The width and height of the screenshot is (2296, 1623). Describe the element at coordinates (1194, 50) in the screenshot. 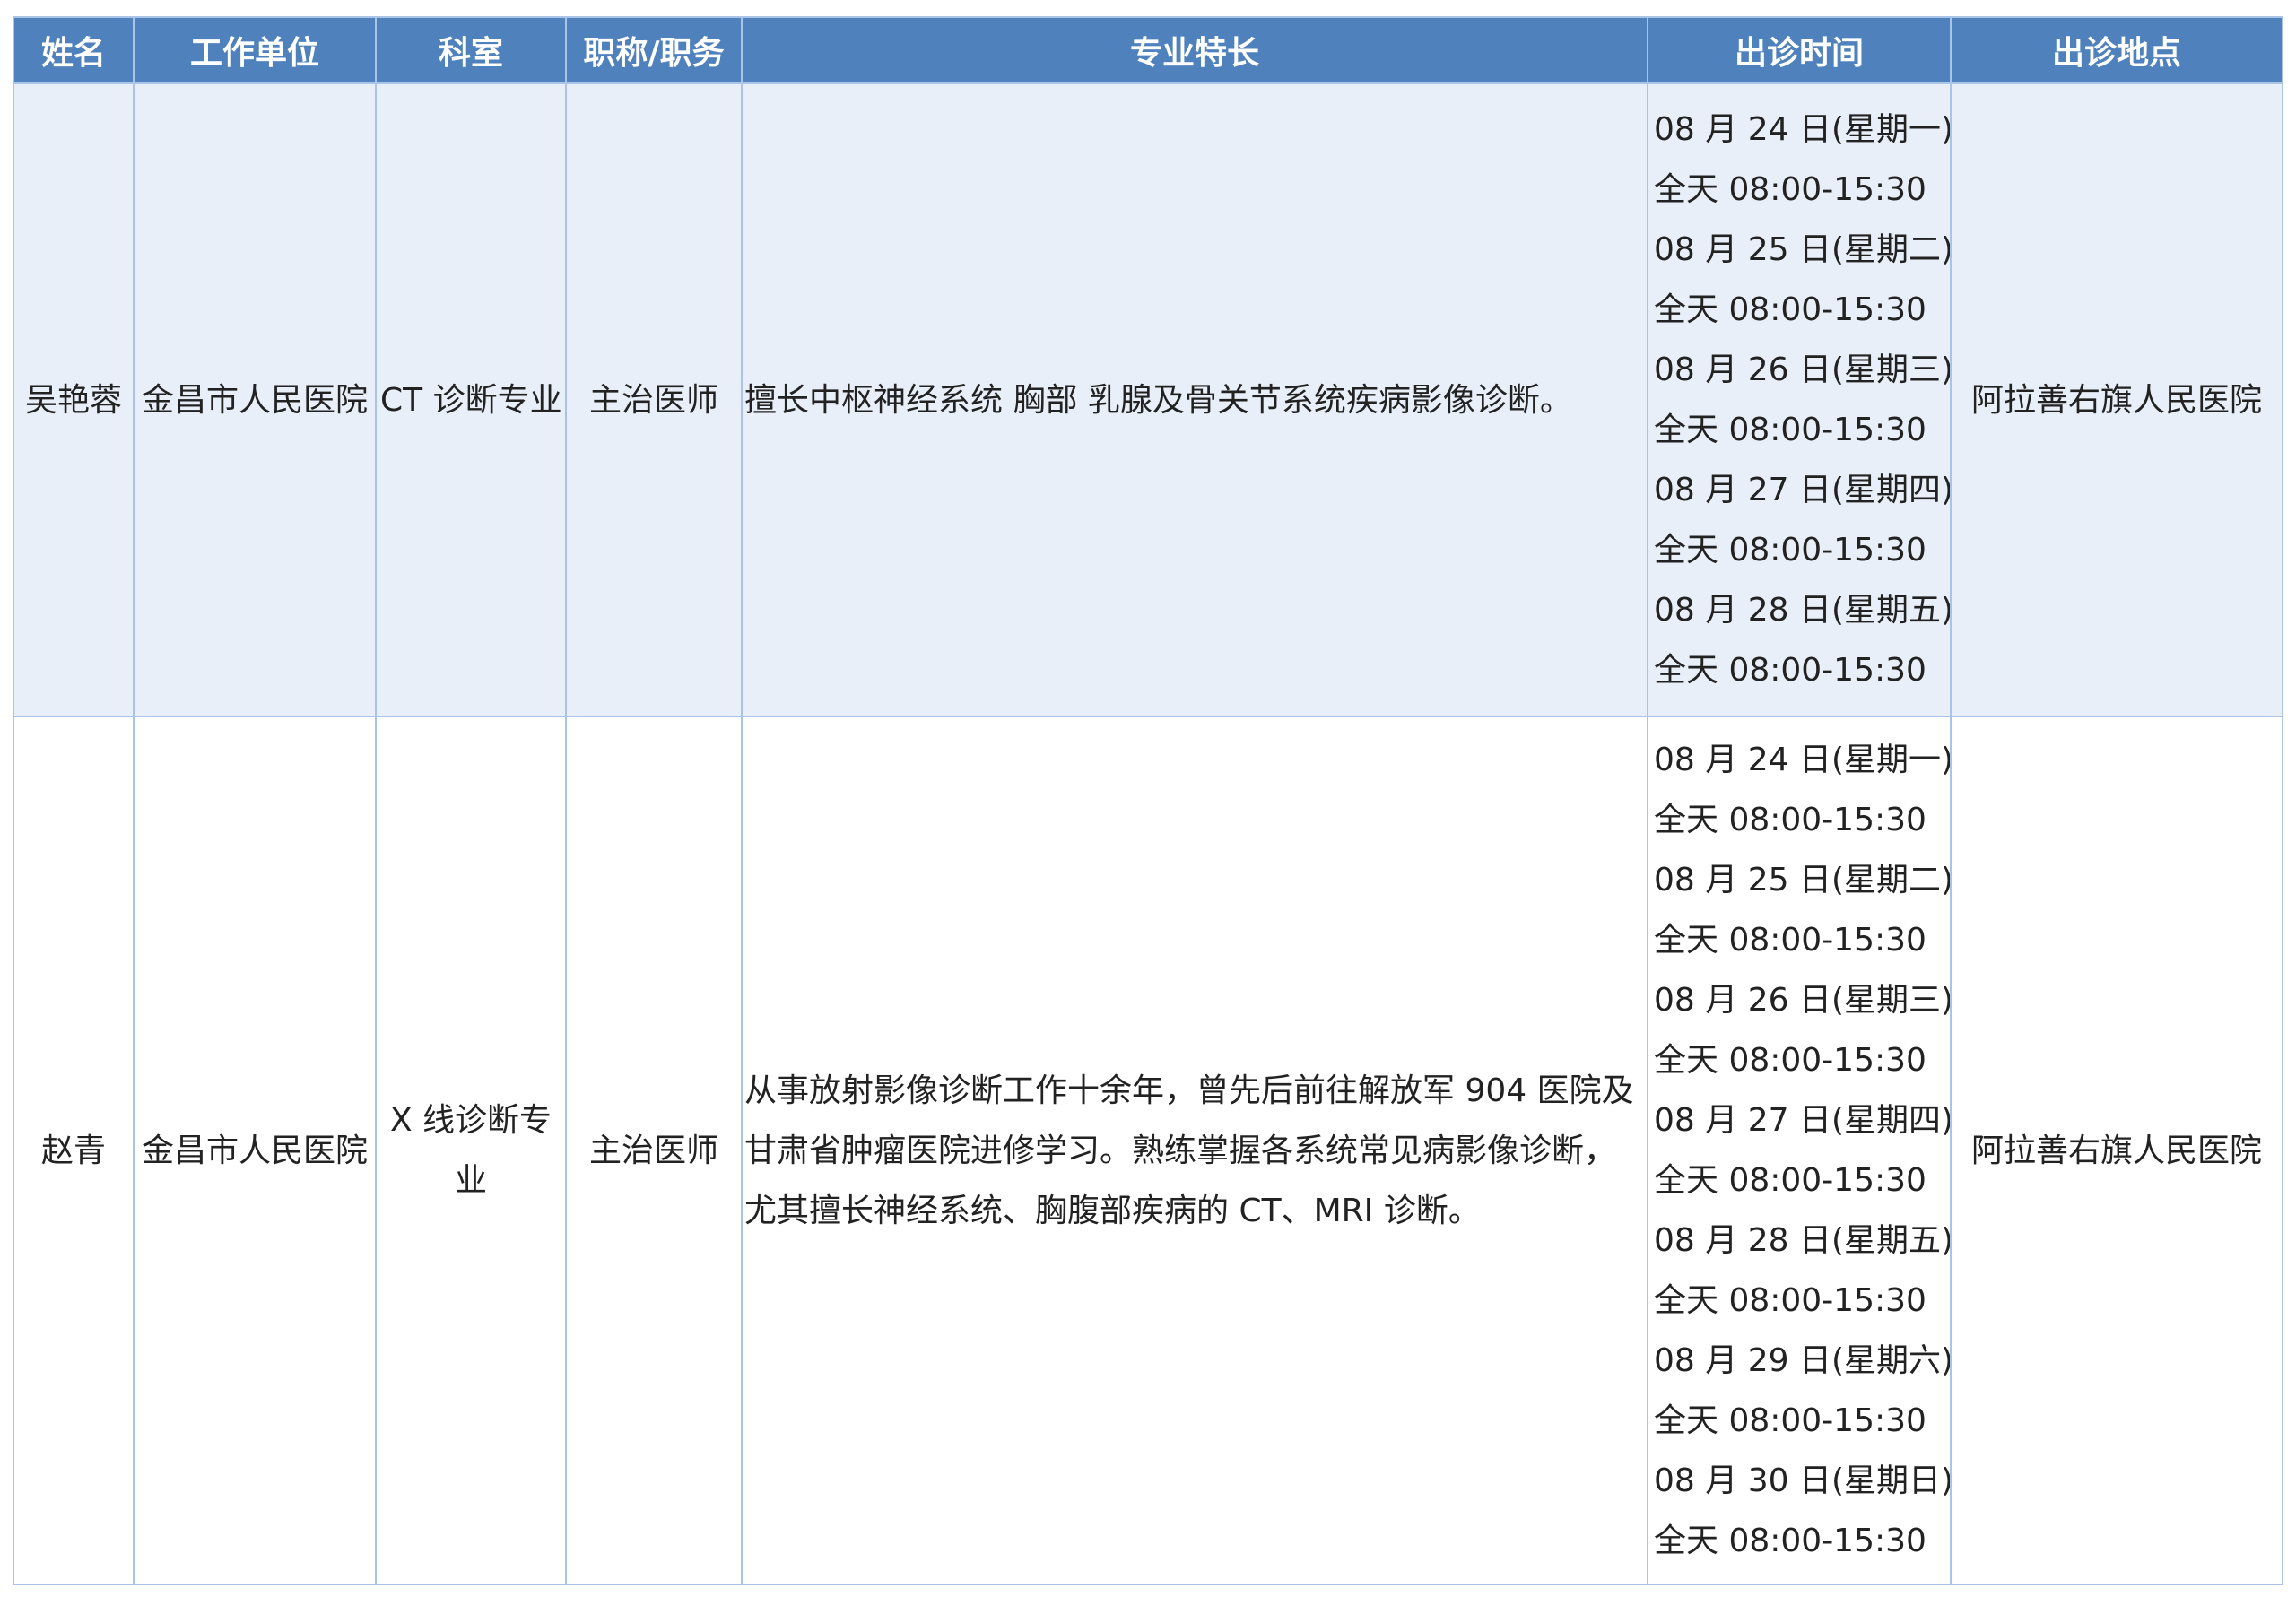

I see `header-specialty: 专业特长` at that location.